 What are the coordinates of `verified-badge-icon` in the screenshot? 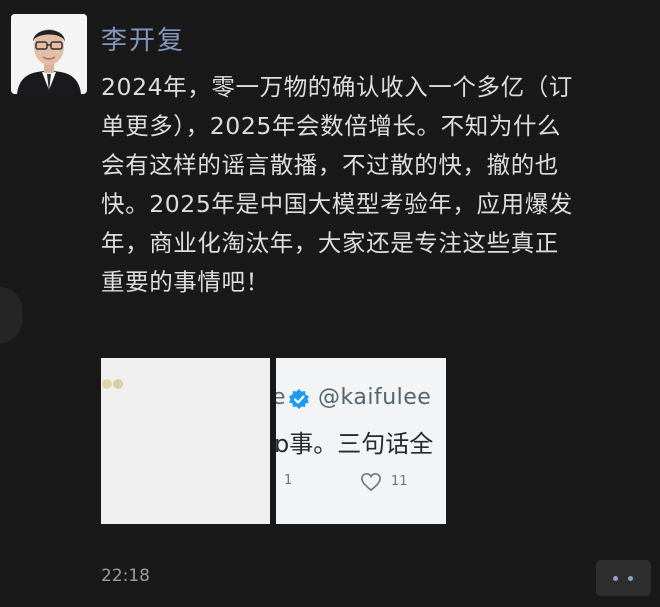 It's located at (299, 399).